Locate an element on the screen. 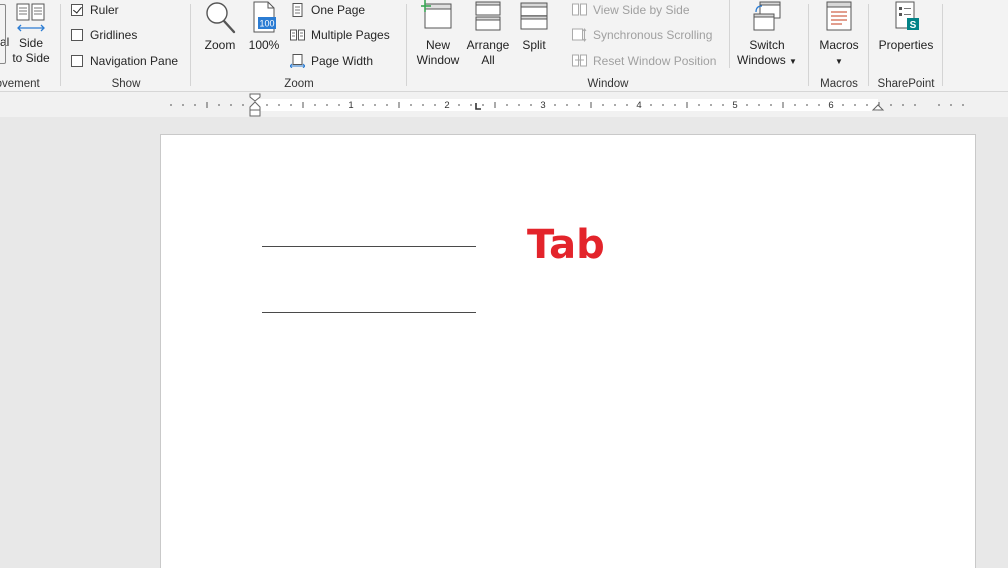  page-width-icon is located at coordinates (297, 61).